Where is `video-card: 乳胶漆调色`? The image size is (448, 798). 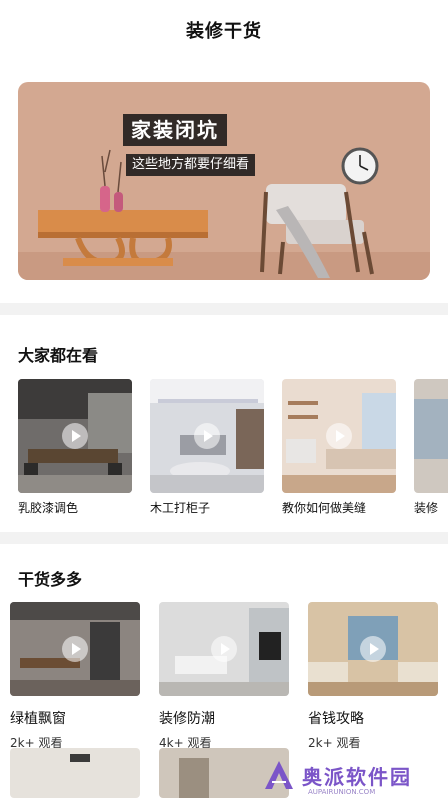 video-card: 乳胶漆调色 is located at coordinates (75, 447).